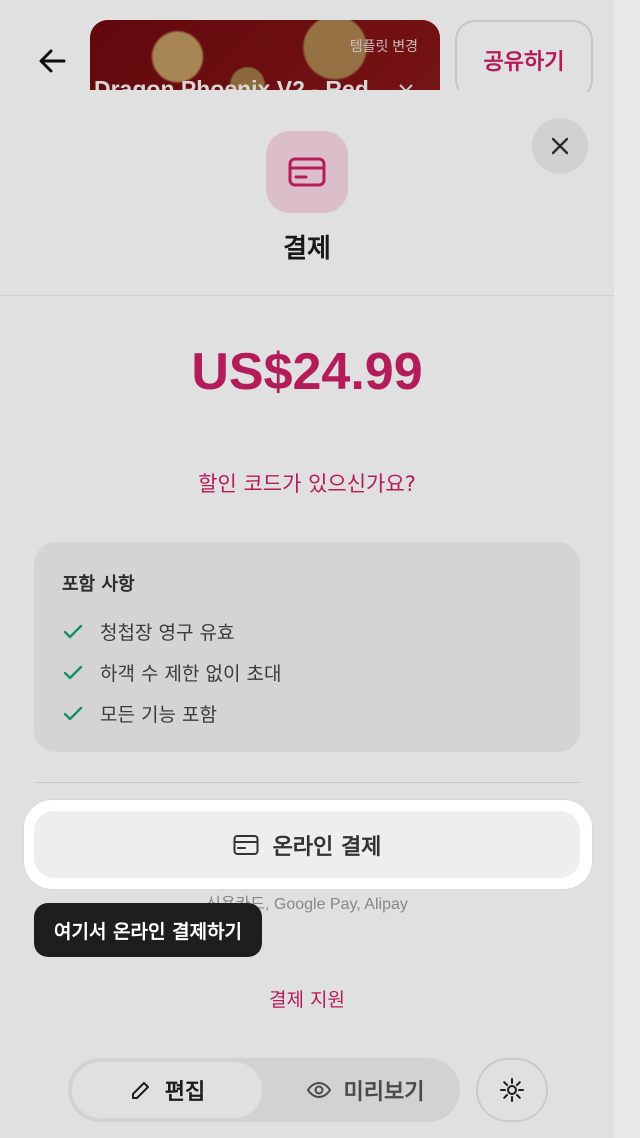 Image resolution: width=640 pixels, height=1138 pixels. What do you see at coordinates (627, 569) in the screenshot?
I see `side-edge` at bounding box center [627, 569].